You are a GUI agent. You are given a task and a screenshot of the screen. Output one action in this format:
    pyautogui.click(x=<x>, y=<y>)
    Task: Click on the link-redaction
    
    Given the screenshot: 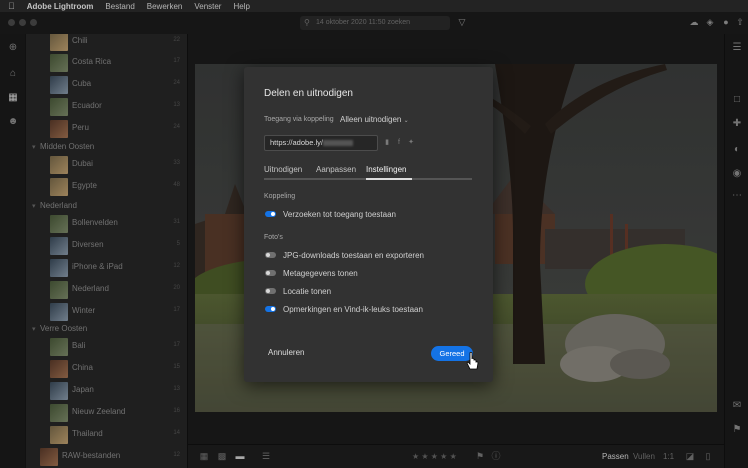 What is the action you would take?
    pyautogui.click(x=337, y=143)
    